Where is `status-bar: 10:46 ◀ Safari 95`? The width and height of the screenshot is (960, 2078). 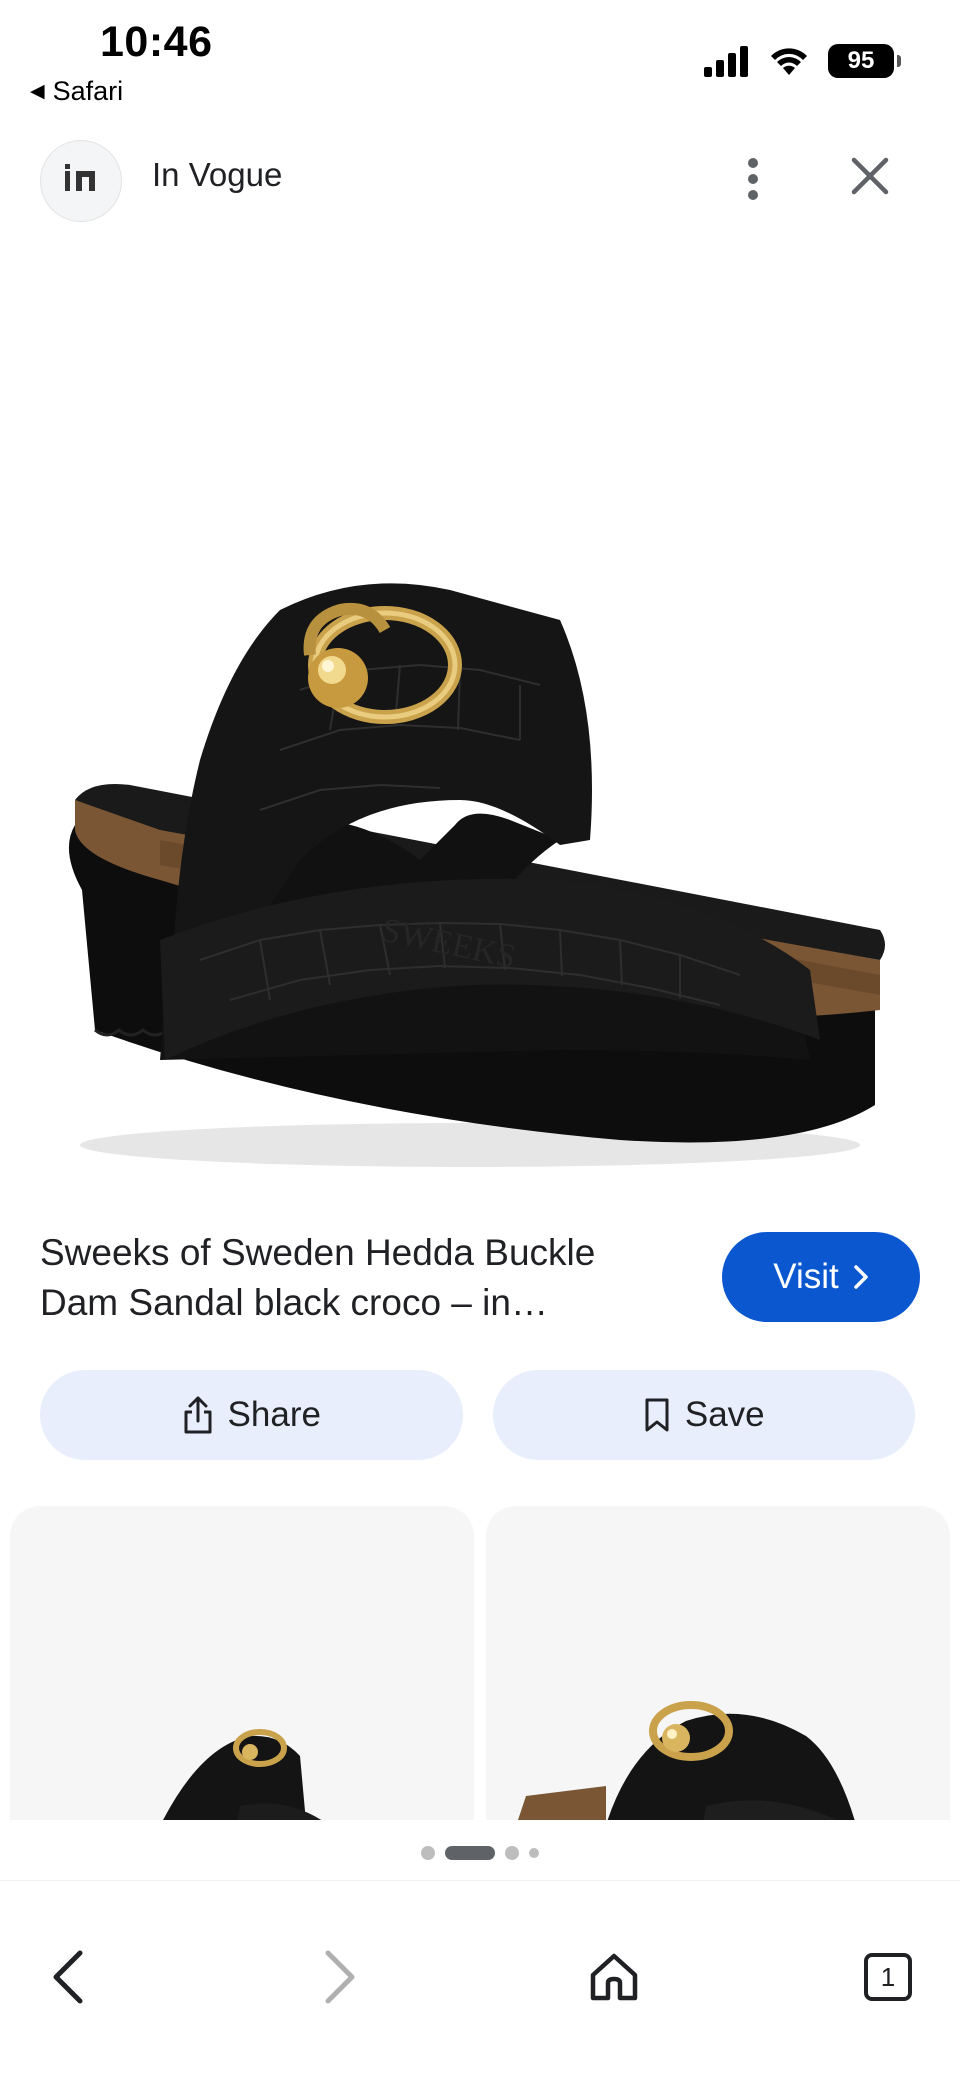
status-bar: 10:46 ◀ Safari 95 is located at coordinates (480, 60).